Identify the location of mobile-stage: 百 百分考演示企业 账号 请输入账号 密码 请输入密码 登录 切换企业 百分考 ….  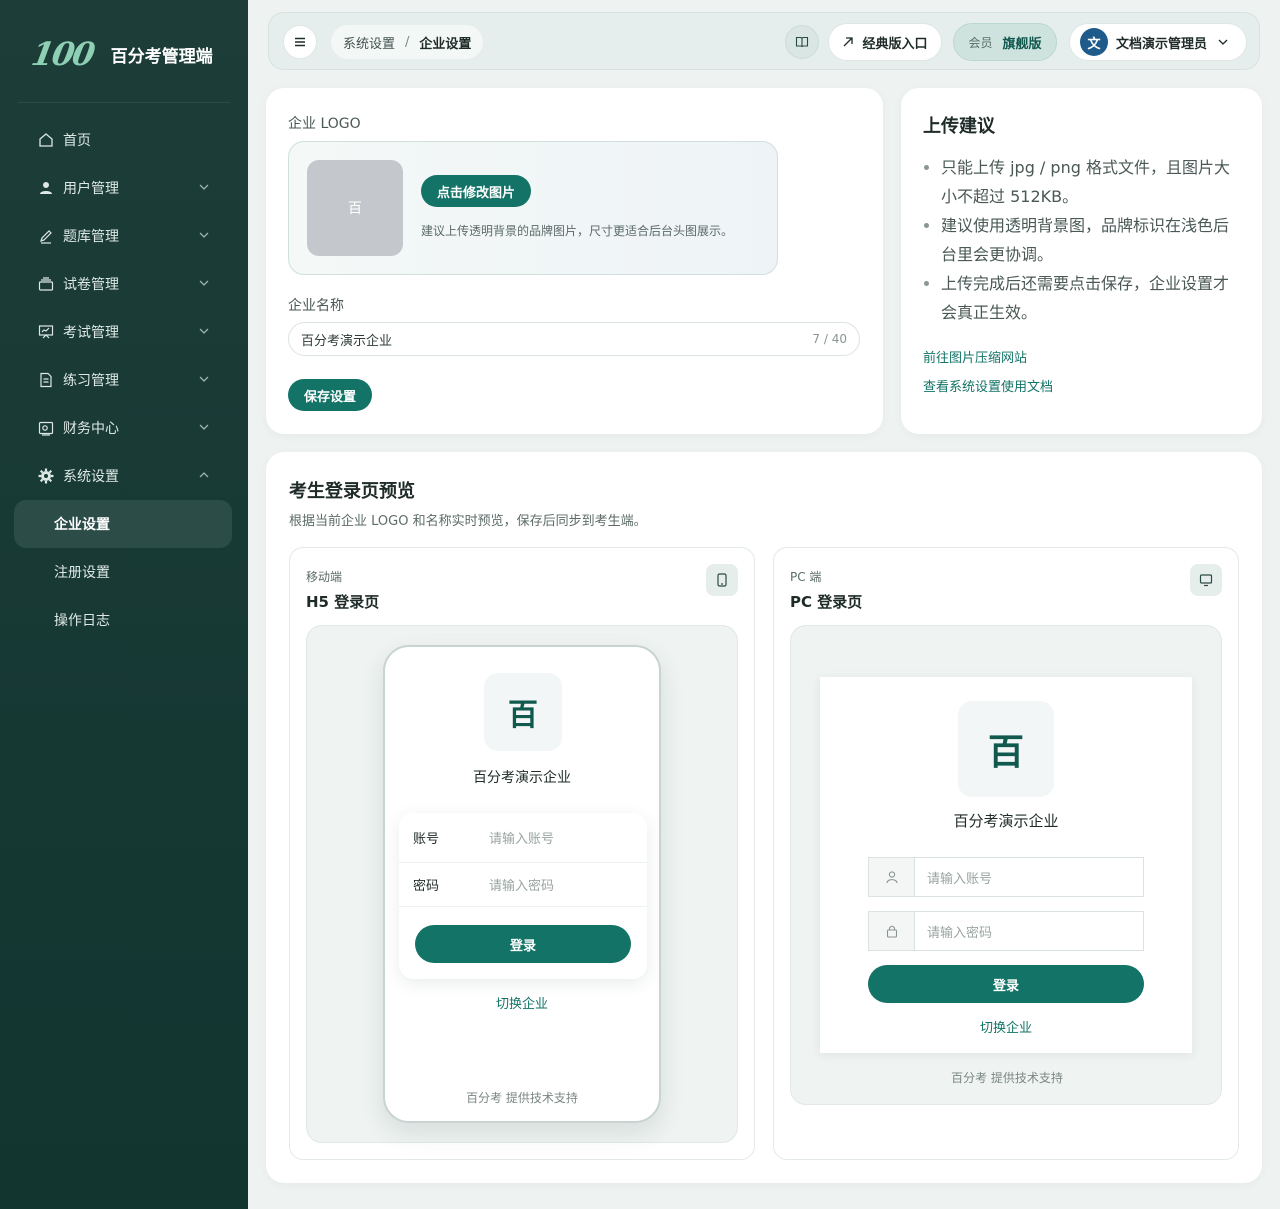
(522, 884).